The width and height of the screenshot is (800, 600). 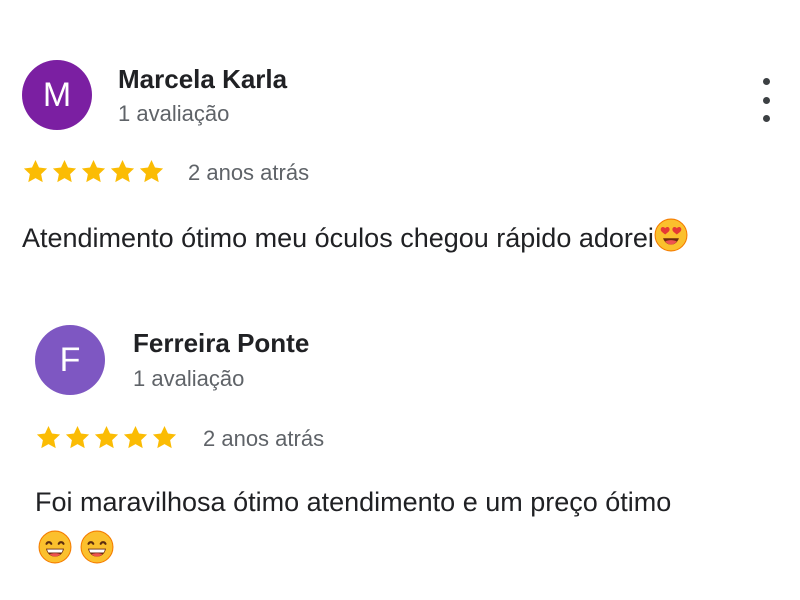 I want to click on avatar-letter: M, so click(x=57, y=94).